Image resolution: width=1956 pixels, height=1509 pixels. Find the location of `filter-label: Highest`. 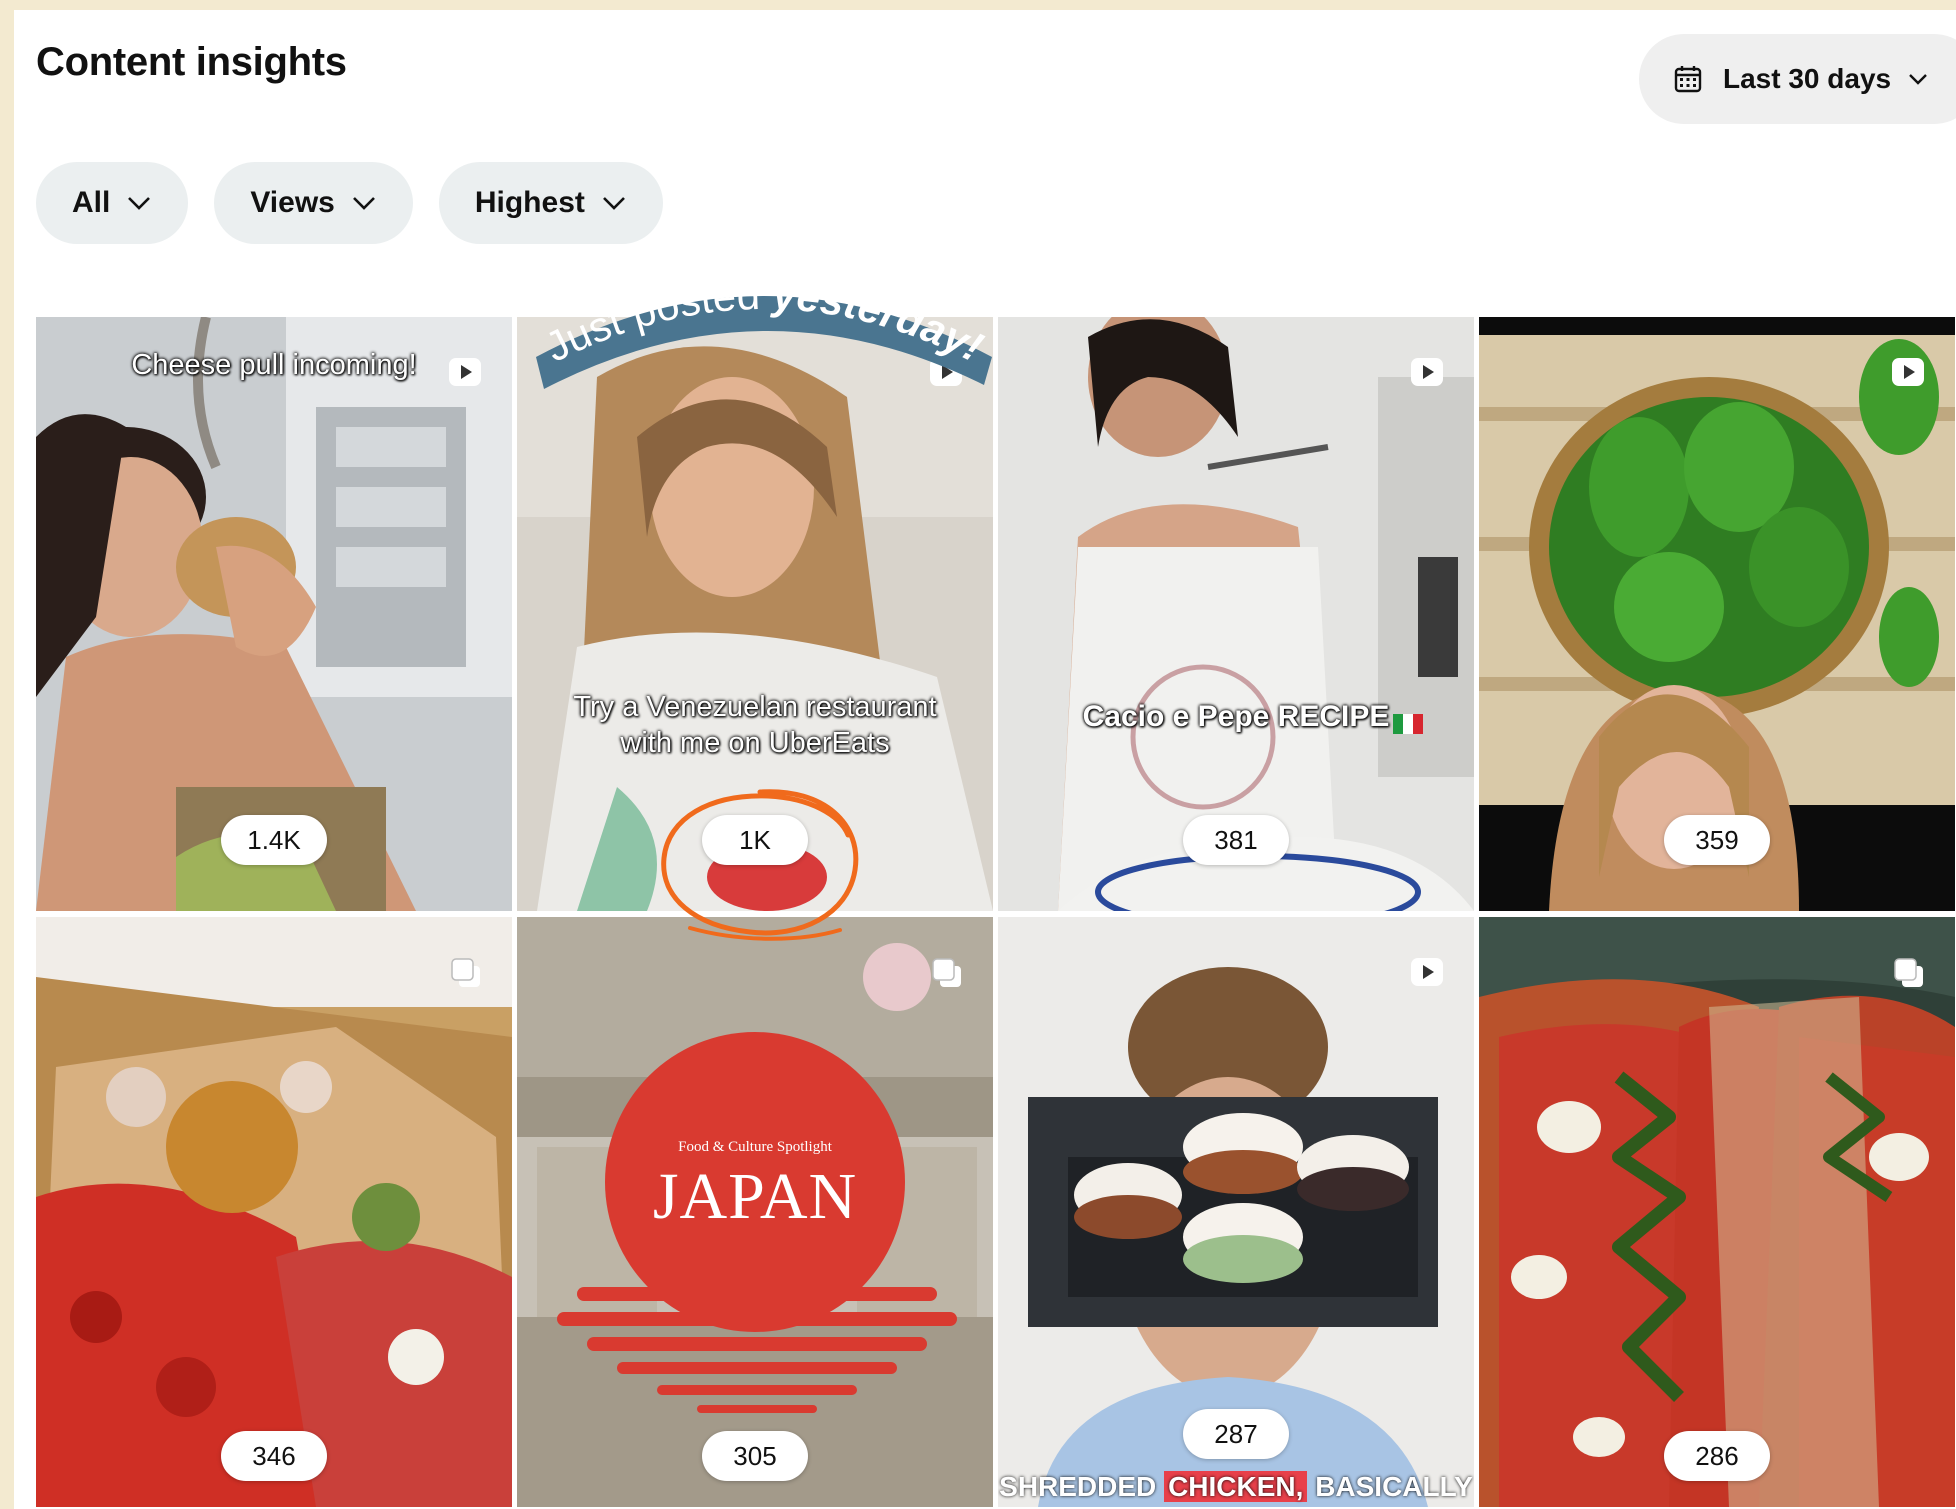

filter-label: Highest is located at coordinates (529, 202).